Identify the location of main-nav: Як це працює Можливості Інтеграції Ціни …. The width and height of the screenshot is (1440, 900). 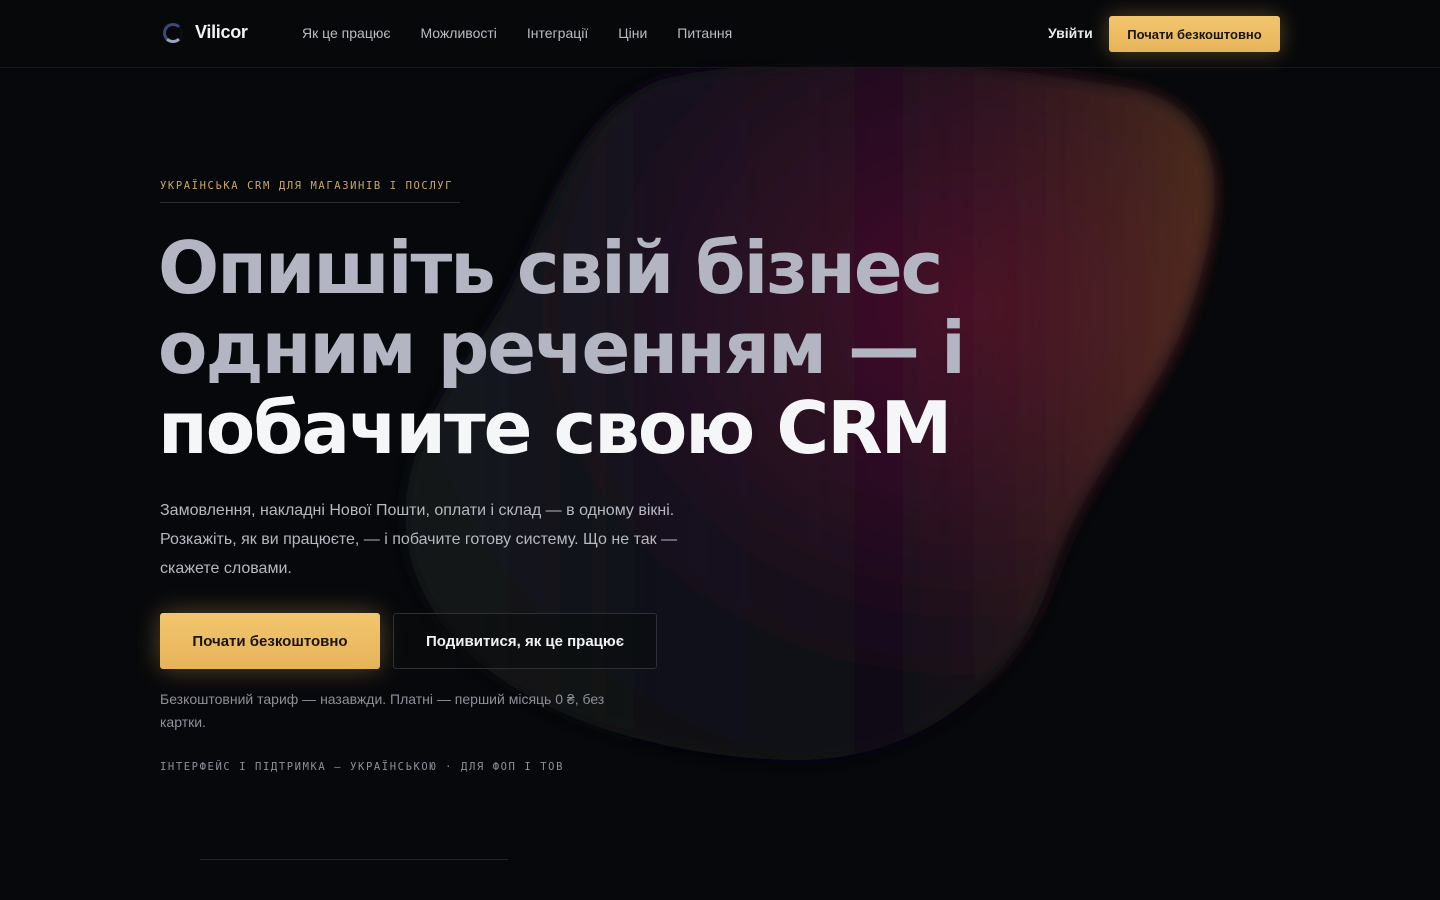
(517, 33).